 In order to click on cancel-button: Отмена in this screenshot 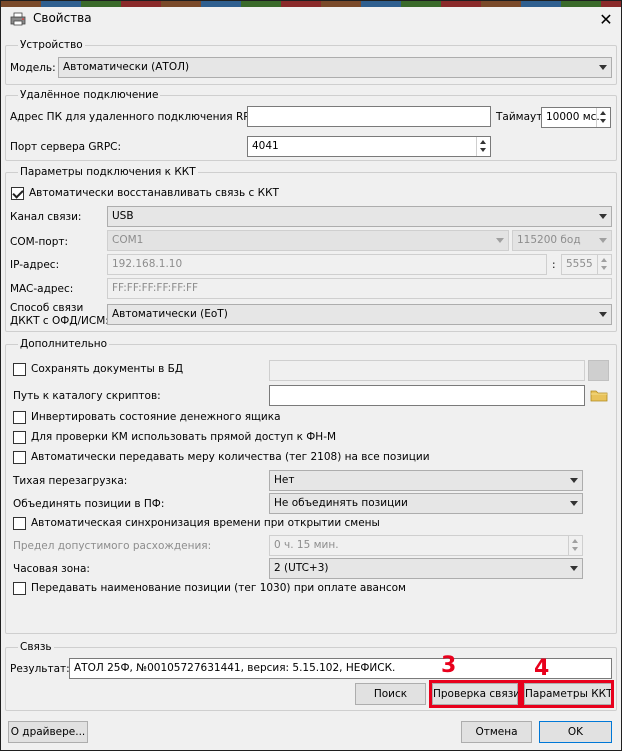, I will do `click(496, 732)`.